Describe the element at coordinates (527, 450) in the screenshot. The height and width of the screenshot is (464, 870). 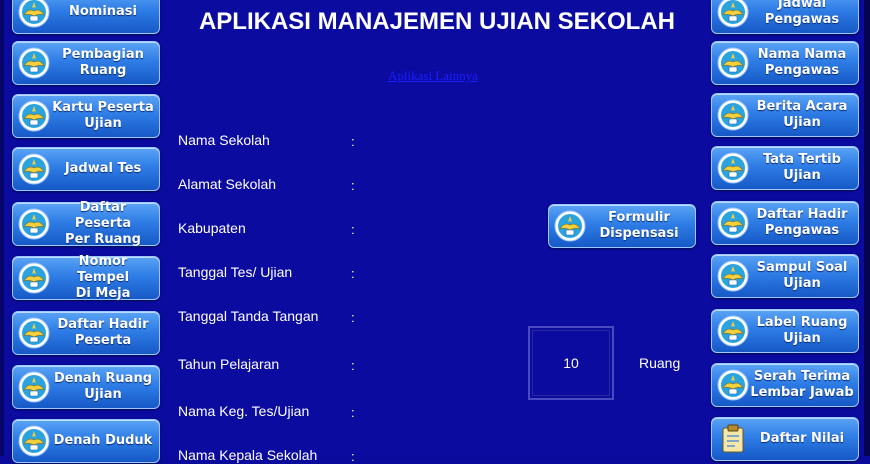
I see `nama-kepala-sekolah-field` at that location.